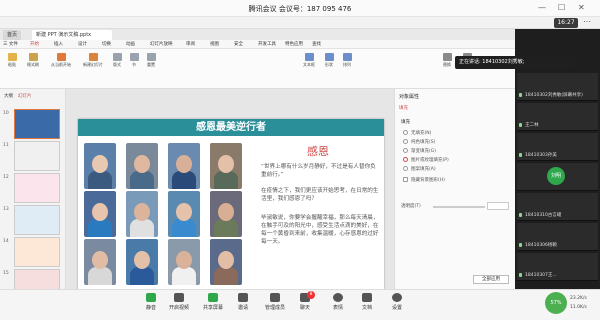 This screenshot has width=600, height=320. Describe the element at coordinates (561, 7) in the screenshot. I see `maximize-icon: ☐` at that location.